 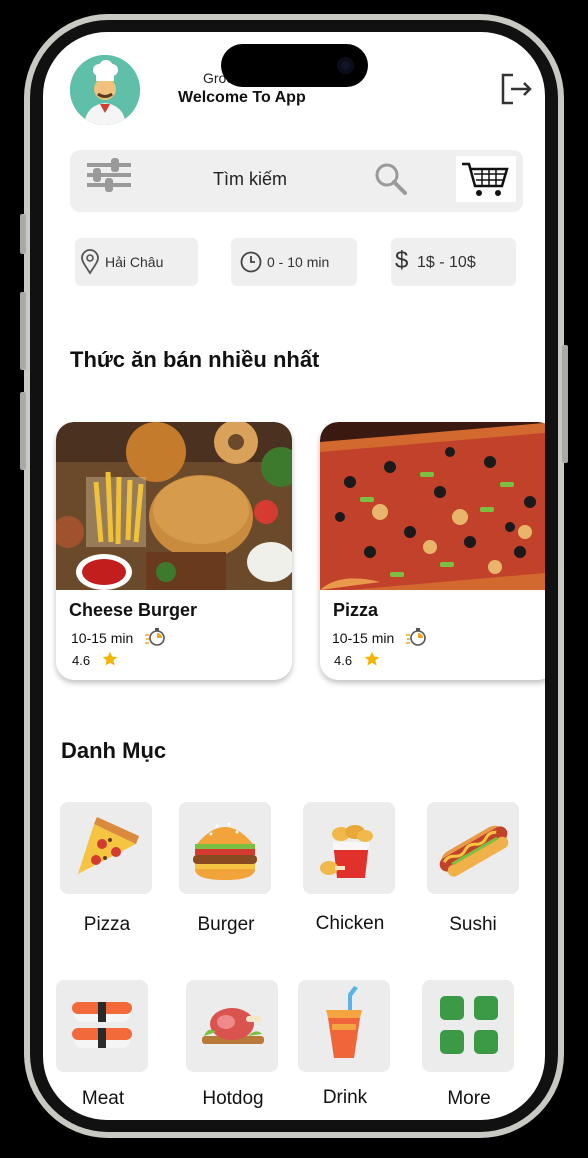 I want to click on location-pin-icon, so click(x=90, y=262).